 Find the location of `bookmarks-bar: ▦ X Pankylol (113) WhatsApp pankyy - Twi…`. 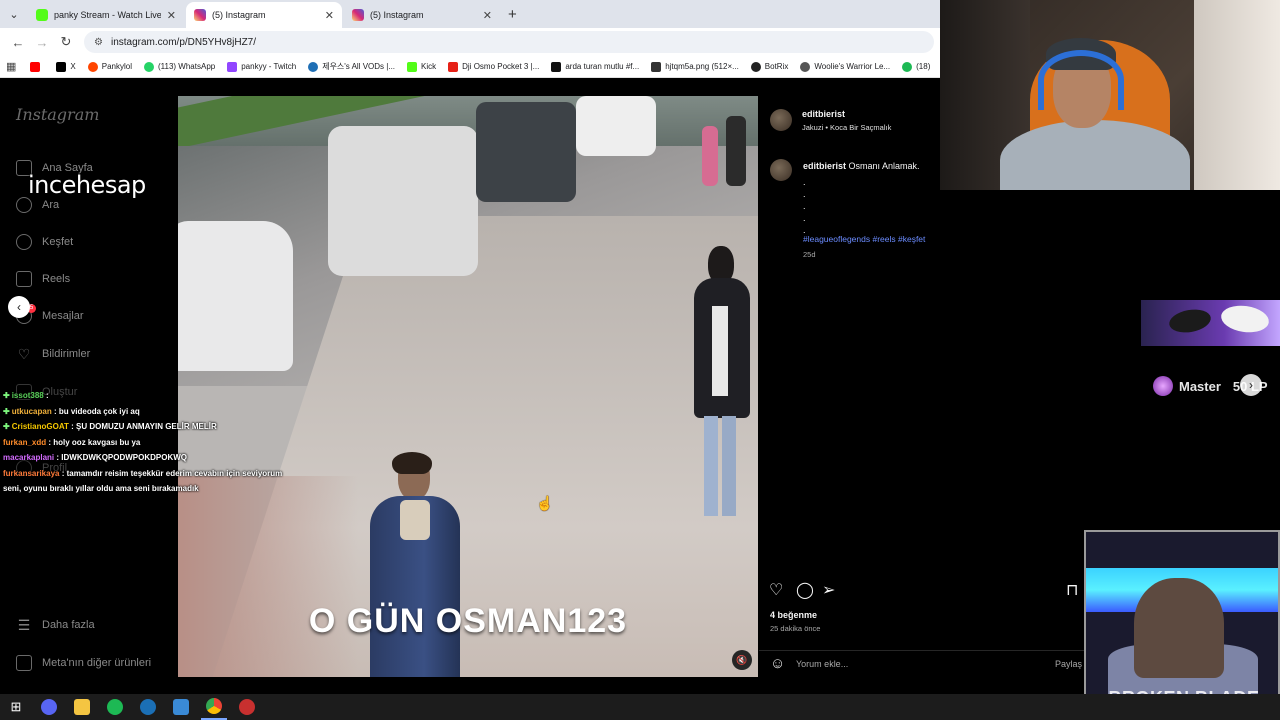

bookmarks-bar: ▦ X Pankylol (113) WhatsApp pankyy - Twi… is located at coordinates (470, 67).